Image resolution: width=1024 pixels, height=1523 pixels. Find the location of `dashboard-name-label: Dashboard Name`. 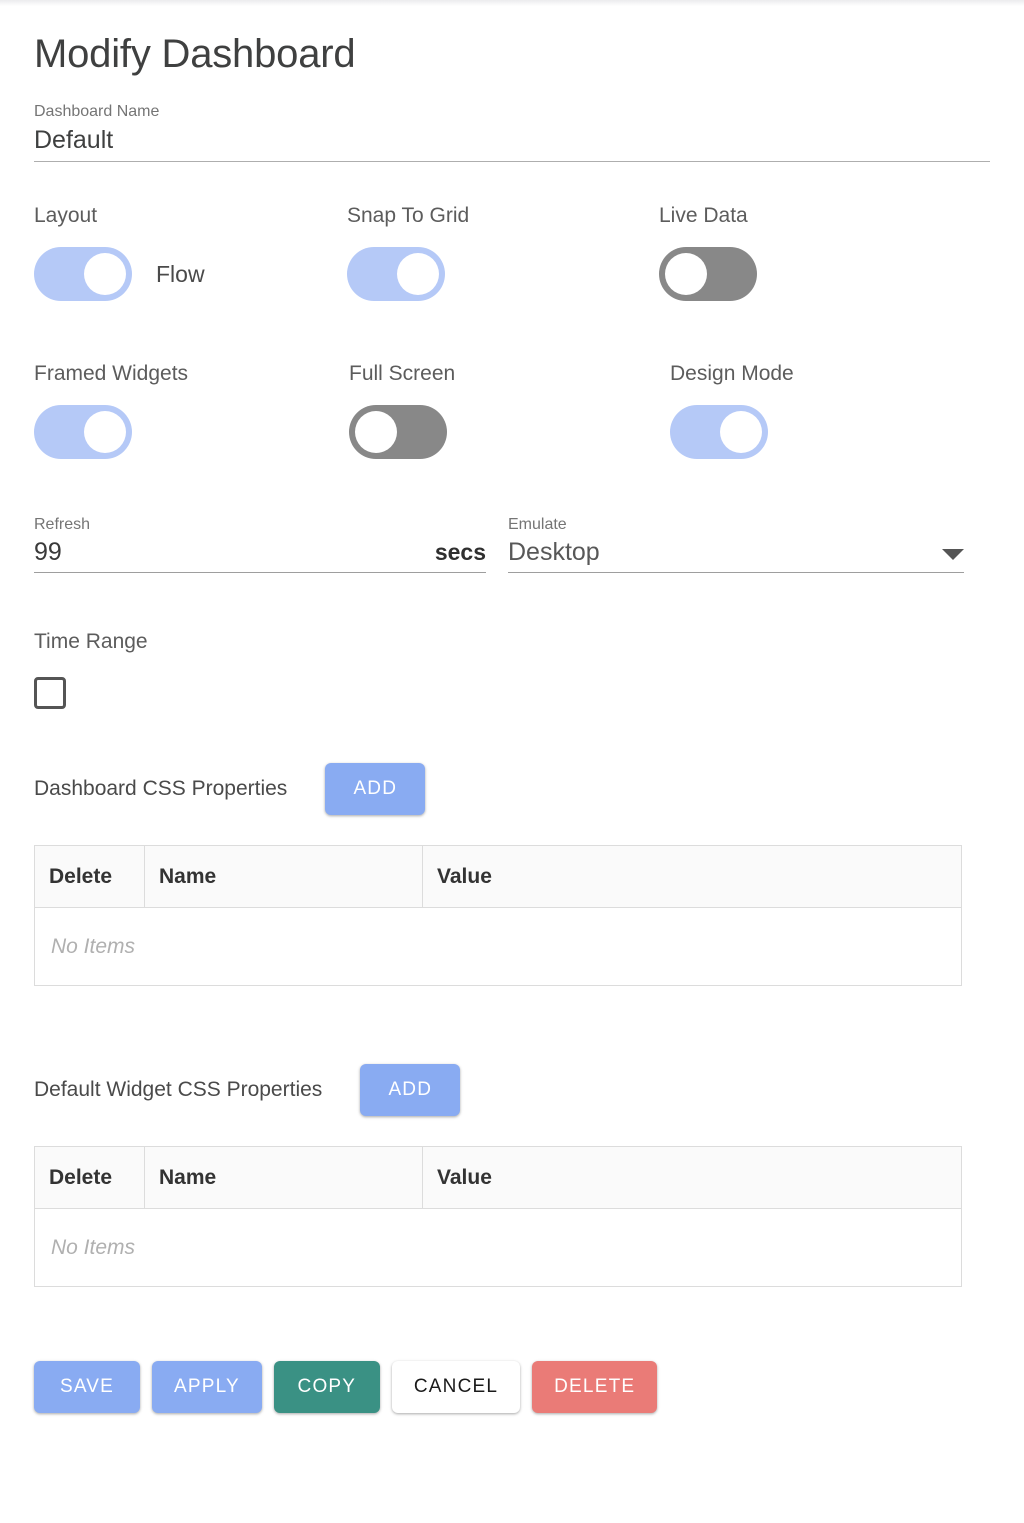

dashboard-name-label: Dashboard Name is located at coordinates (97, 111).